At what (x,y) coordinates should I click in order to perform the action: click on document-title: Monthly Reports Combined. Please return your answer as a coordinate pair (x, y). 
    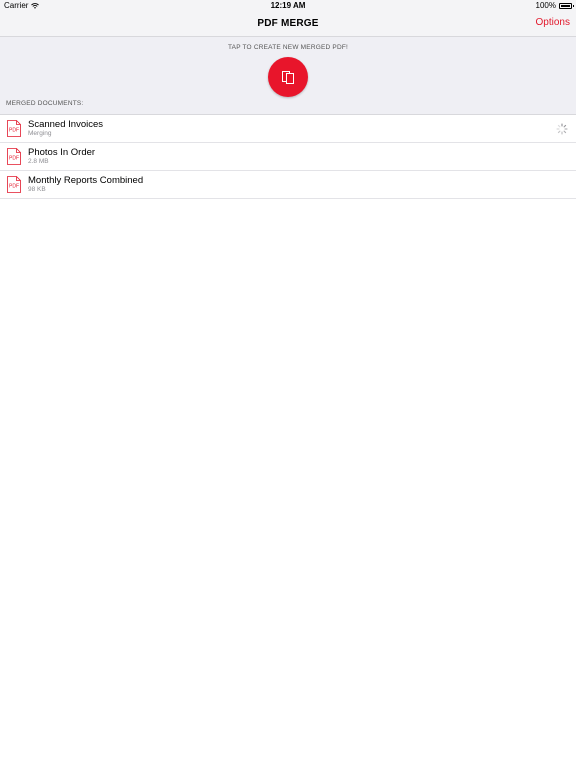
    Looking at the image, I should click on (86, 180).